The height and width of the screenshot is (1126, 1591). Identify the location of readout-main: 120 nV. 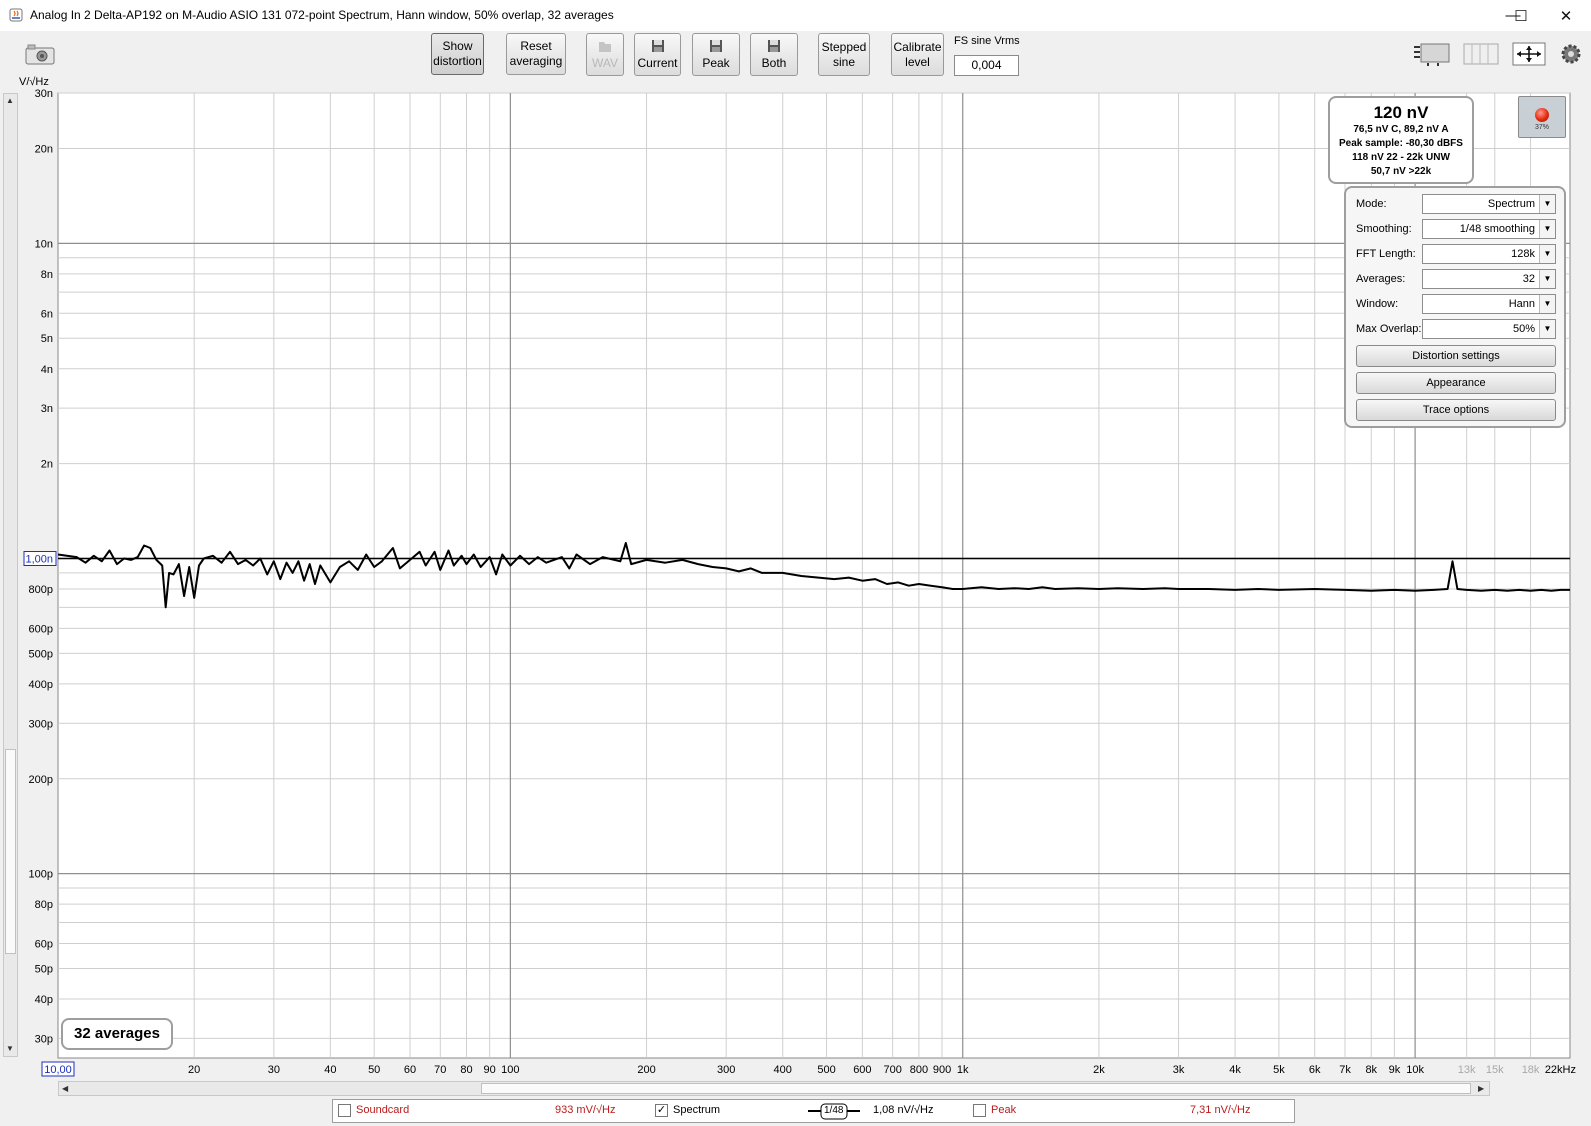
(1401, 112).